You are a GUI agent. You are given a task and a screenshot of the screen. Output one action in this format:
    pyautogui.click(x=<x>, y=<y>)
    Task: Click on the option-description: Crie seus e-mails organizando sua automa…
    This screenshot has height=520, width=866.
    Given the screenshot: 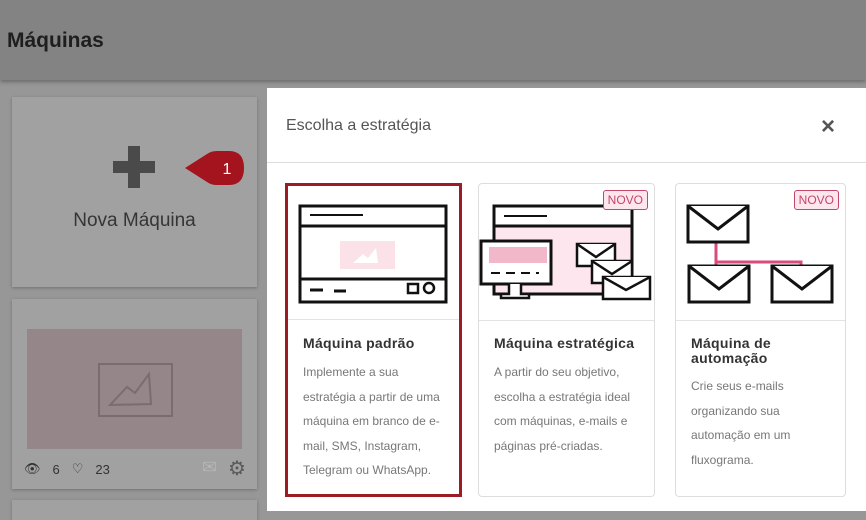 What is the action you would take?
    pyautogui.click(x=741, y=423)
    